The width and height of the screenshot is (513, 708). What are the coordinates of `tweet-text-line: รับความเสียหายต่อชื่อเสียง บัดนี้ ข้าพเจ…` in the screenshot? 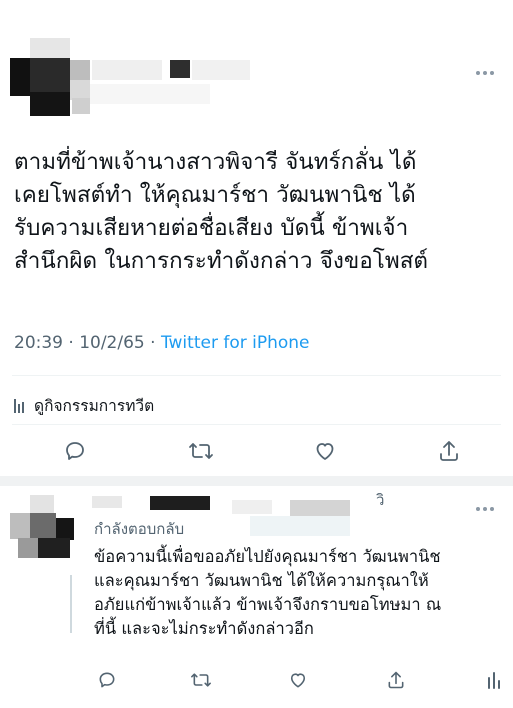 It's located at (211, 228).